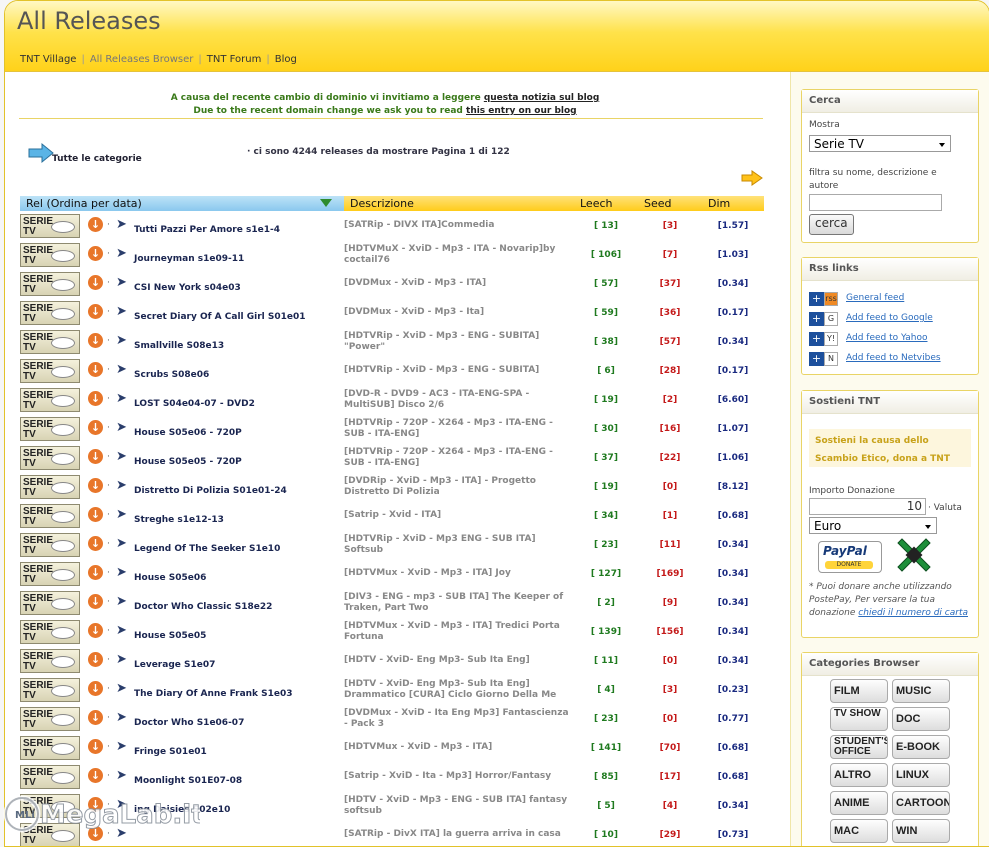 This screenshot has width=989, height=847. I want to click on col-rel: Rel (Ordina per data), so click(182, 203).